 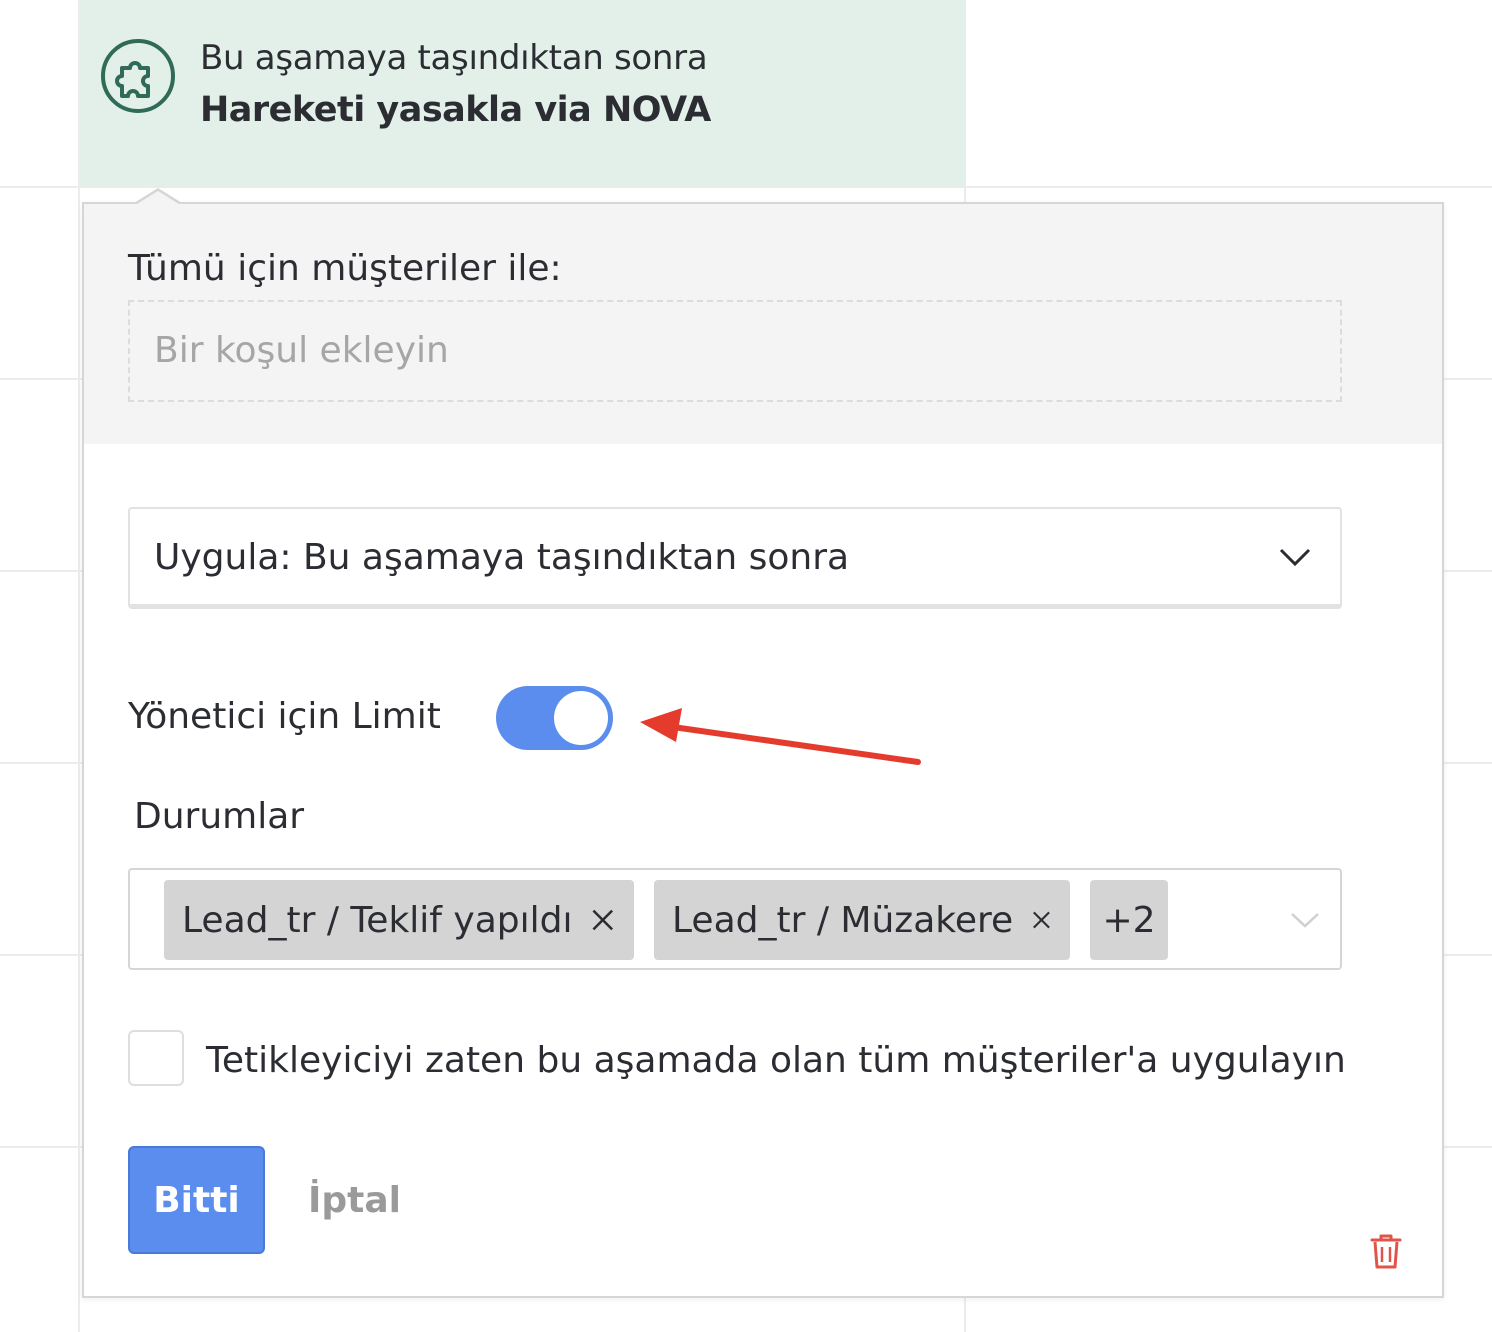 What do you see at coordinates (354, 1200) in the screenshot?
I see `cancel-button: İptal` at bounding box center [354, 1200].